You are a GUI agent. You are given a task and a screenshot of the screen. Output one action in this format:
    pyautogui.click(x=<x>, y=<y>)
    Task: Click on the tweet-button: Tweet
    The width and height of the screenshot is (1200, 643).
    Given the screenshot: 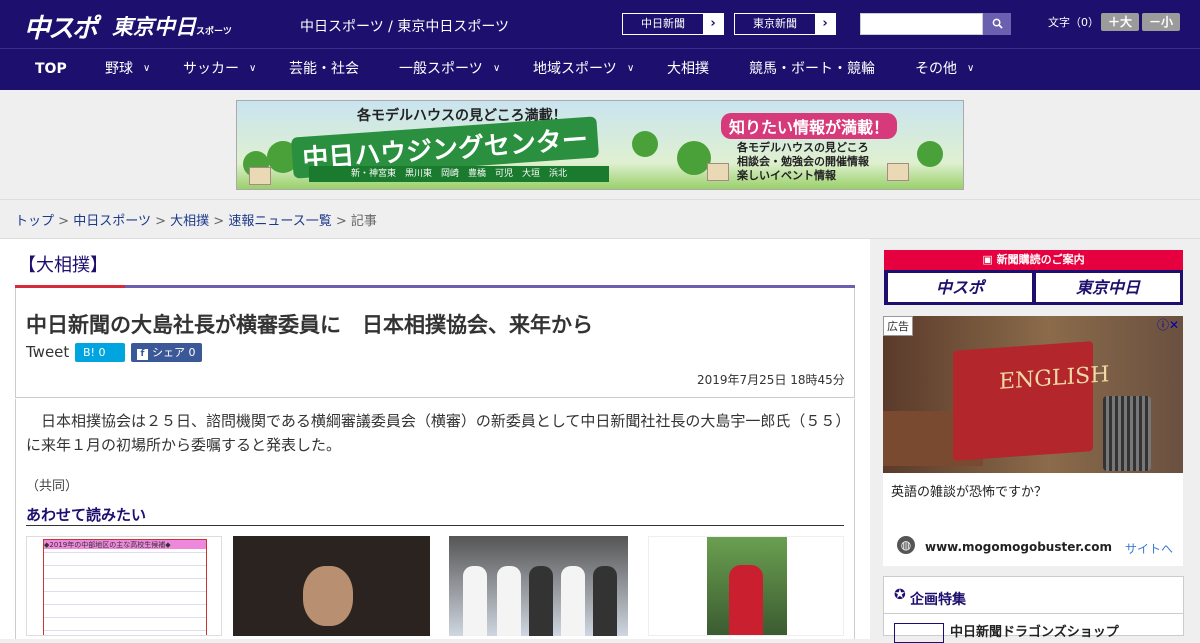 What is the action you would take?
    pyautogui.click(x=47, y=352)
    